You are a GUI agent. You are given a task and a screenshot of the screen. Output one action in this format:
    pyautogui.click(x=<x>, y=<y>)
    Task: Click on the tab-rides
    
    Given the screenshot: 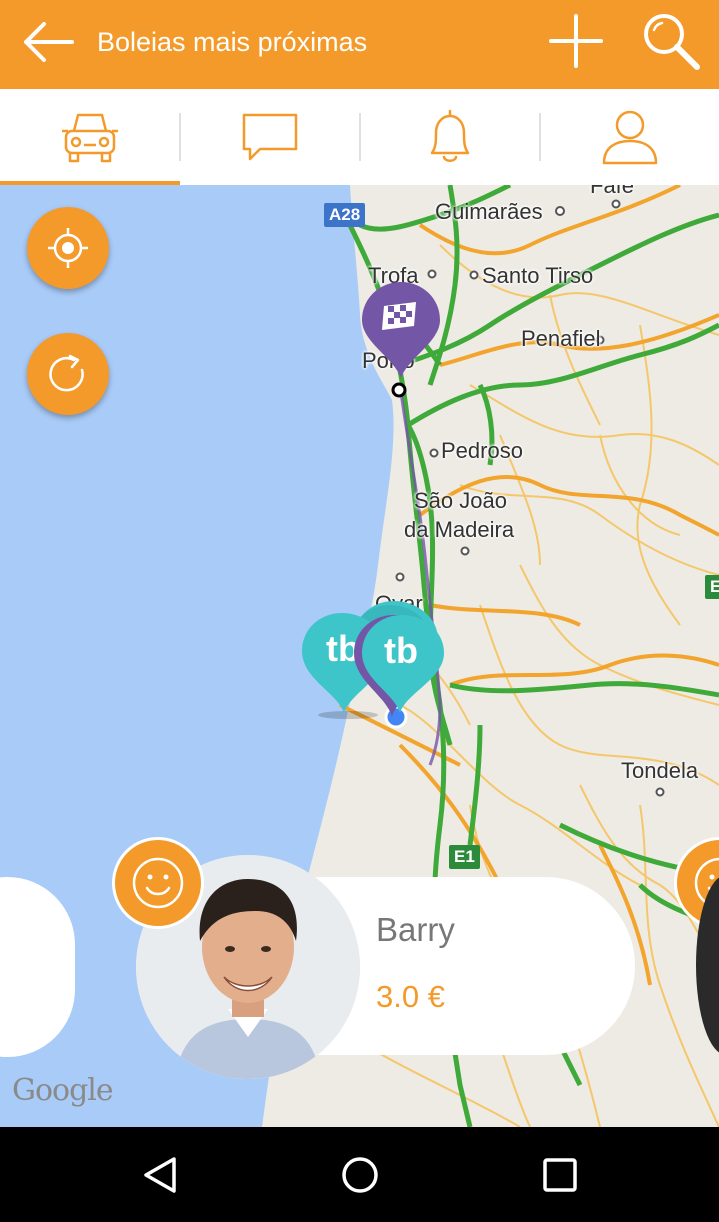 What is the action you would take?
    pyautogui.click(x=90, y=137)
    